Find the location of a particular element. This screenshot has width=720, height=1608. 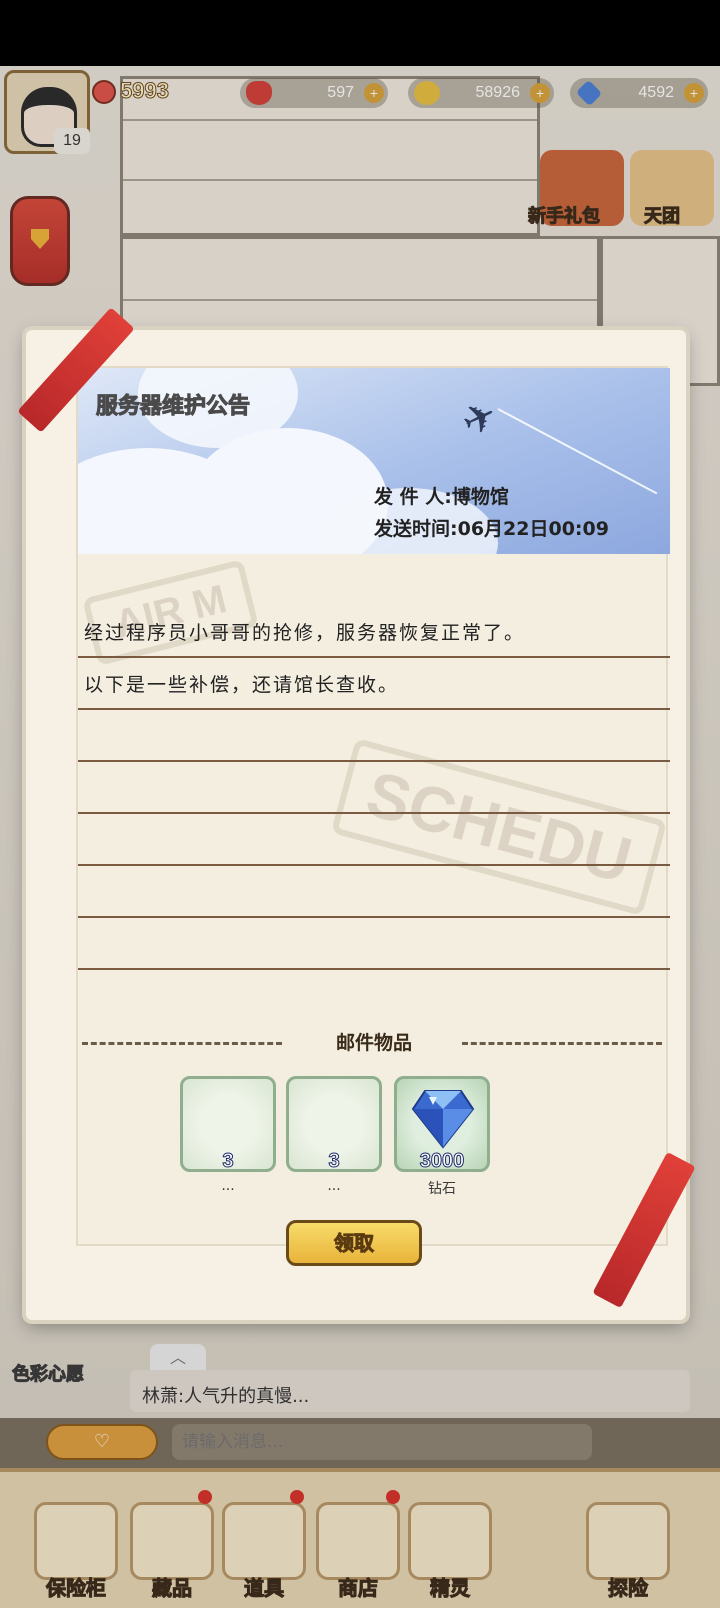

mail-title: 服务器维护公告 is located at coordinates (173, 407).